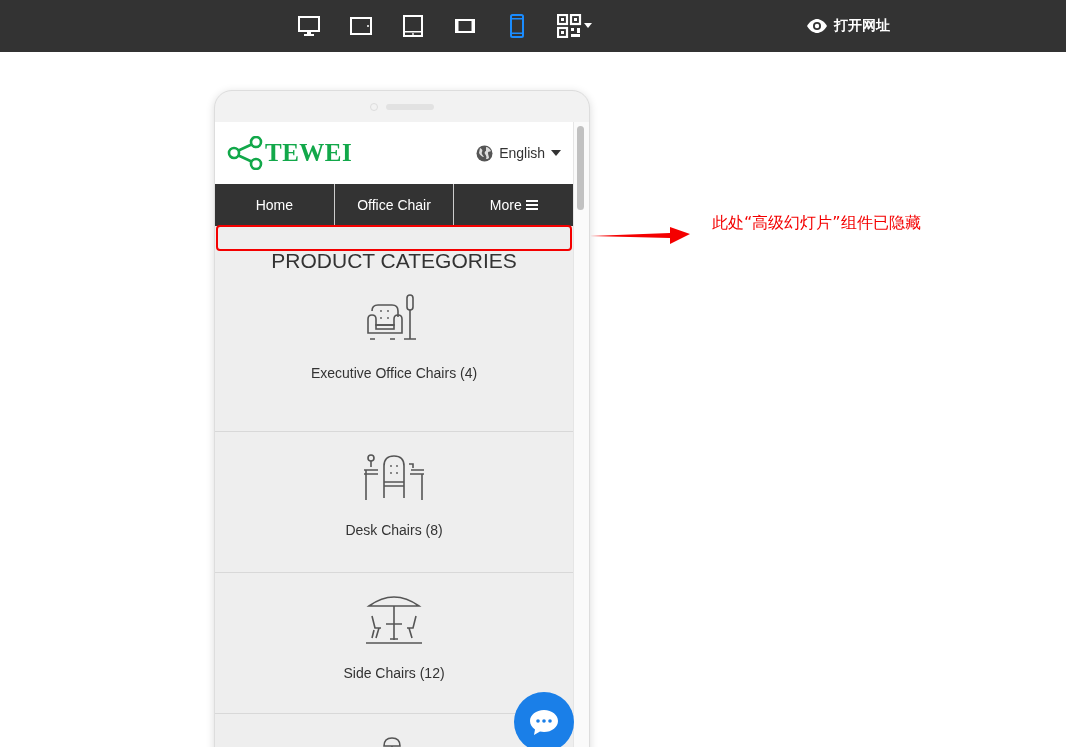 This screenshot has height=747, width=1066. What do you see at coordinates (519, 153) in the screenshot?
I see `language-selector: English` at bounding box center [519, 153].